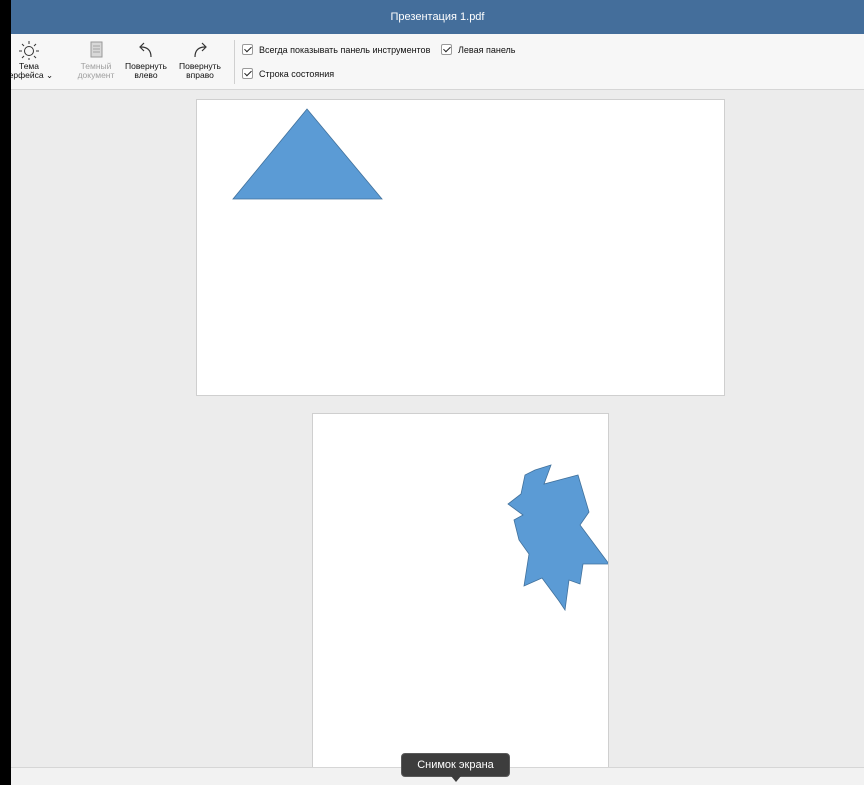 Image resolution: width=864 pixels, height=785 pixels. I want to click on tooltip-text: Снимок экрана, so click(455, 765).